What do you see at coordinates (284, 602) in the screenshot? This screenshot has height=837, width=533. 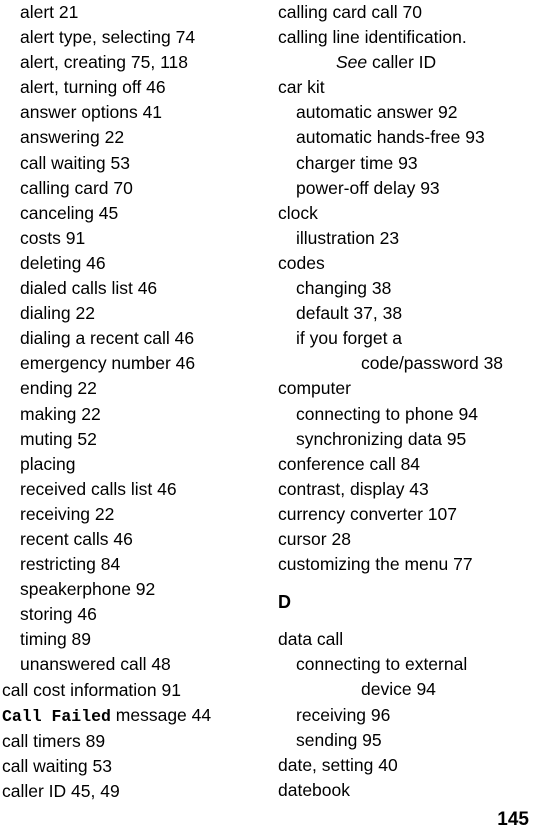 I see `index-section-header: D` at bounding box center [284, 602].